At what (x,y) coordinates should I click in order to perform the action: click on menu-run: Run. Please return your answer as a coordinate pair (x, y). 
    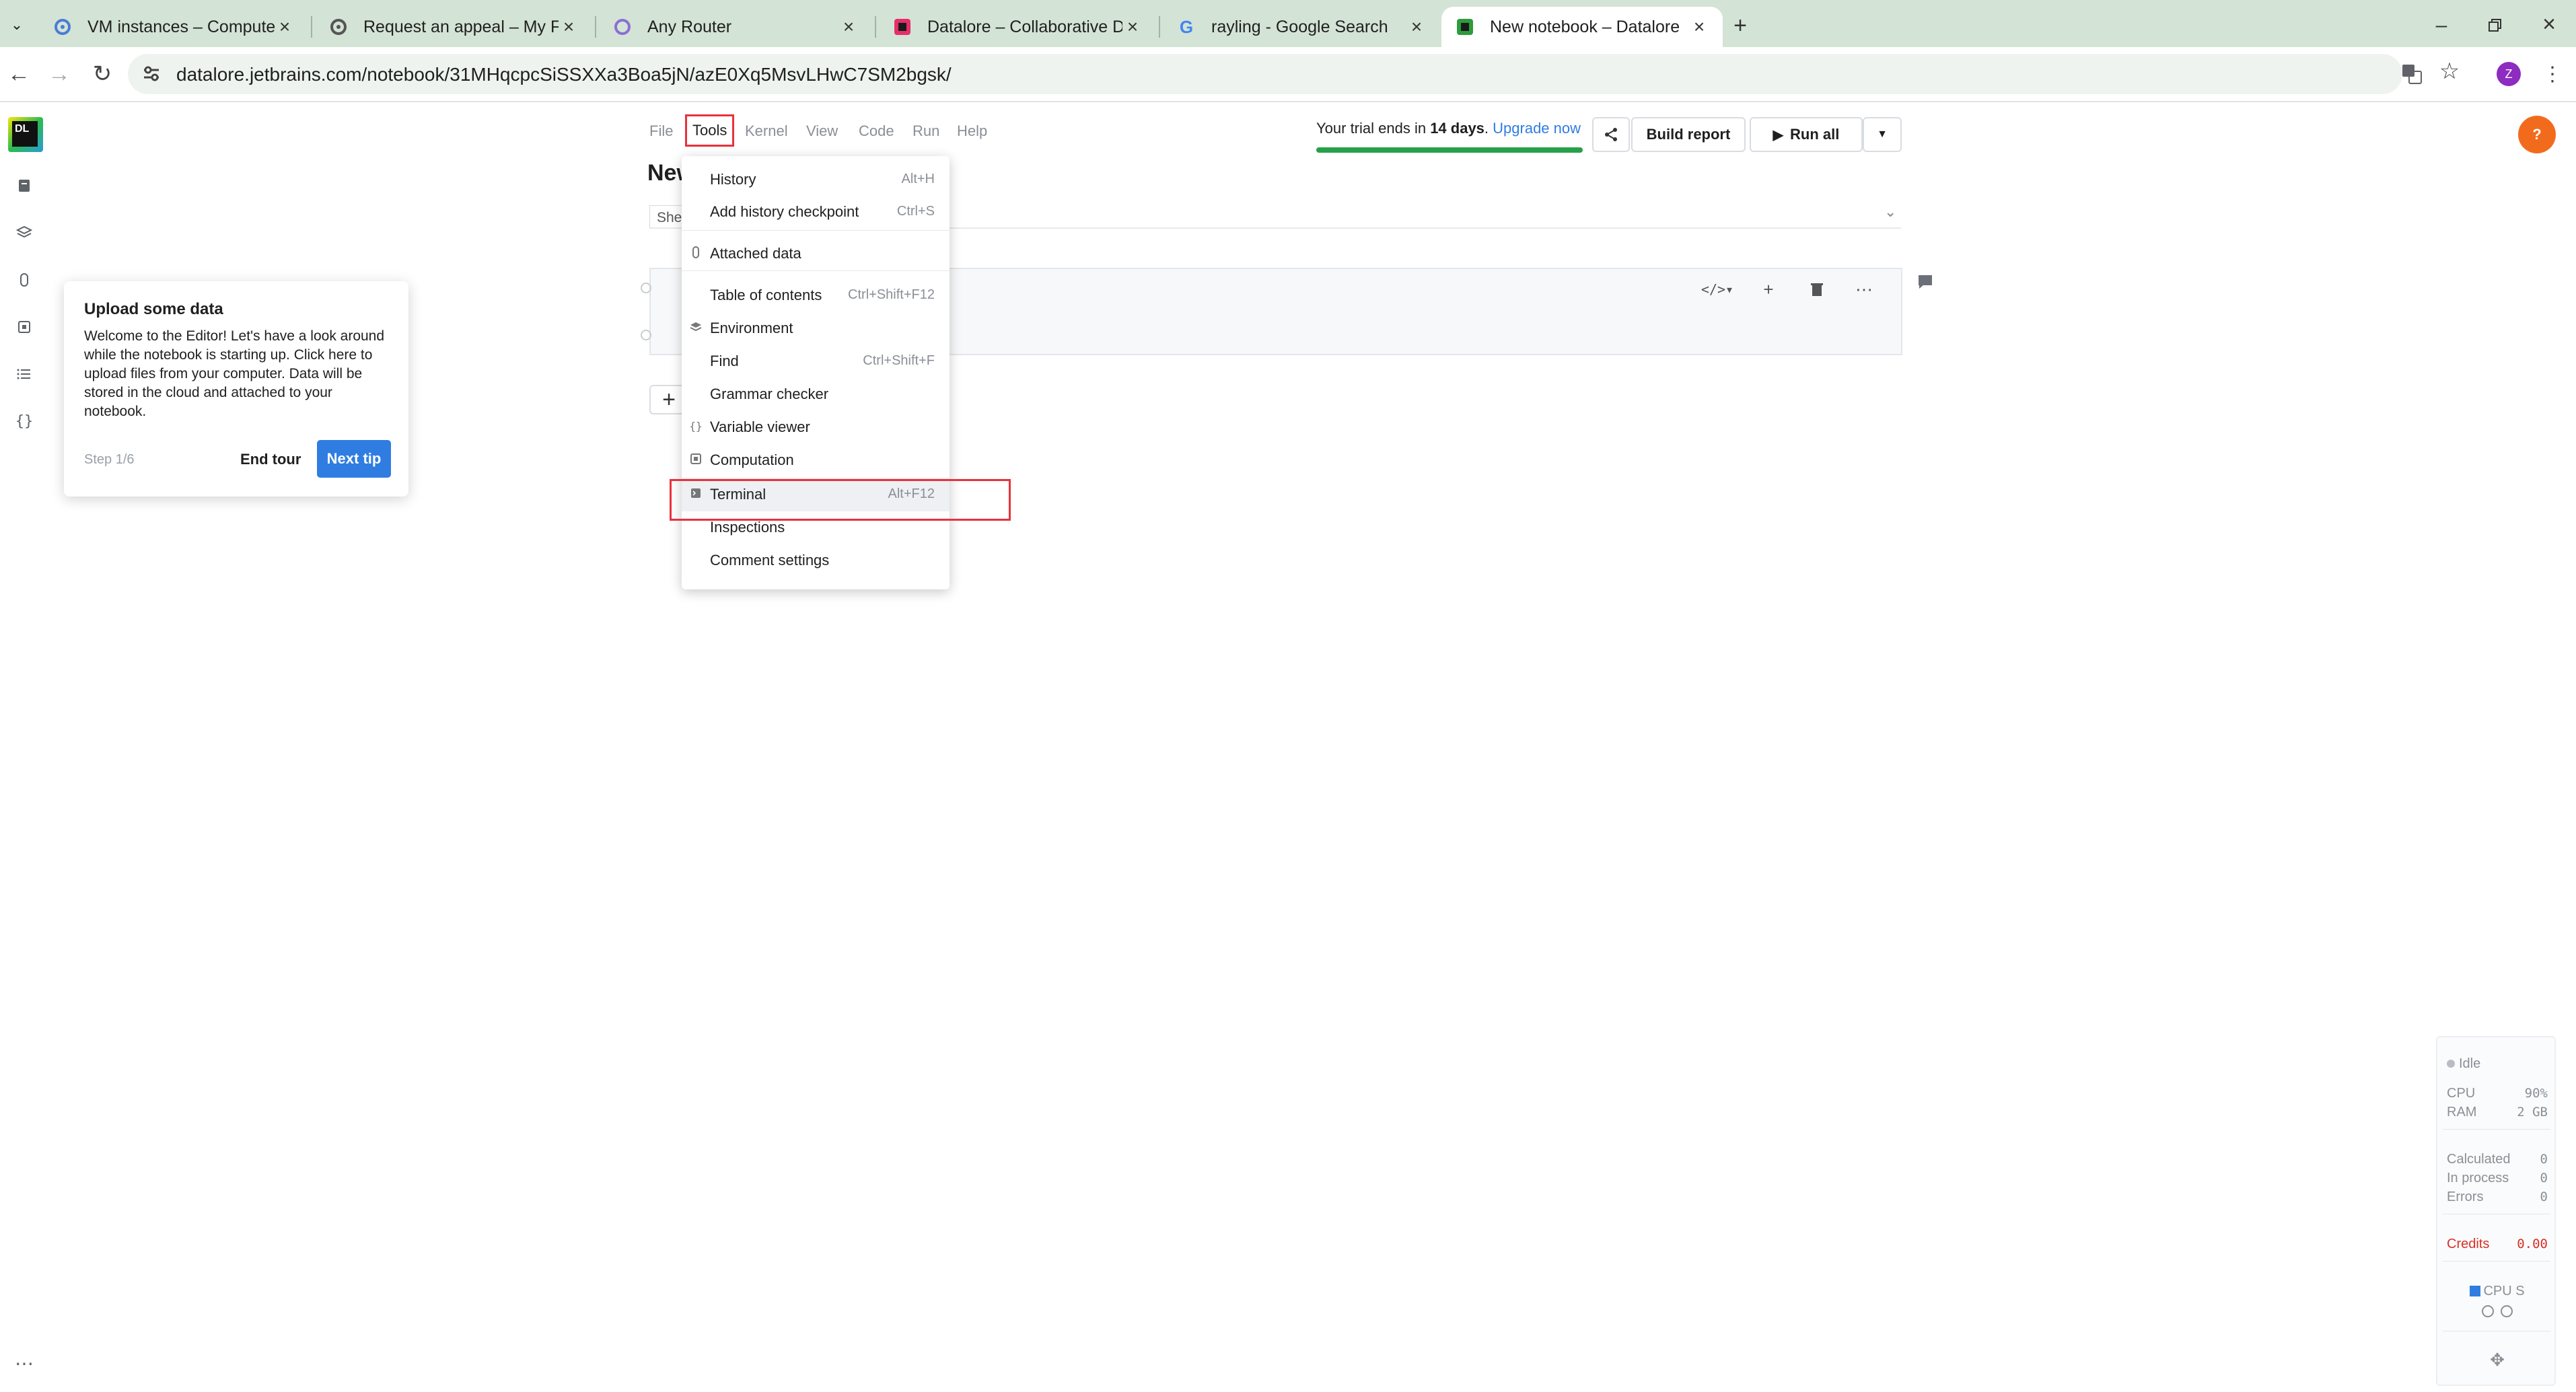
    Looking at the image, I should click on (926, 131).